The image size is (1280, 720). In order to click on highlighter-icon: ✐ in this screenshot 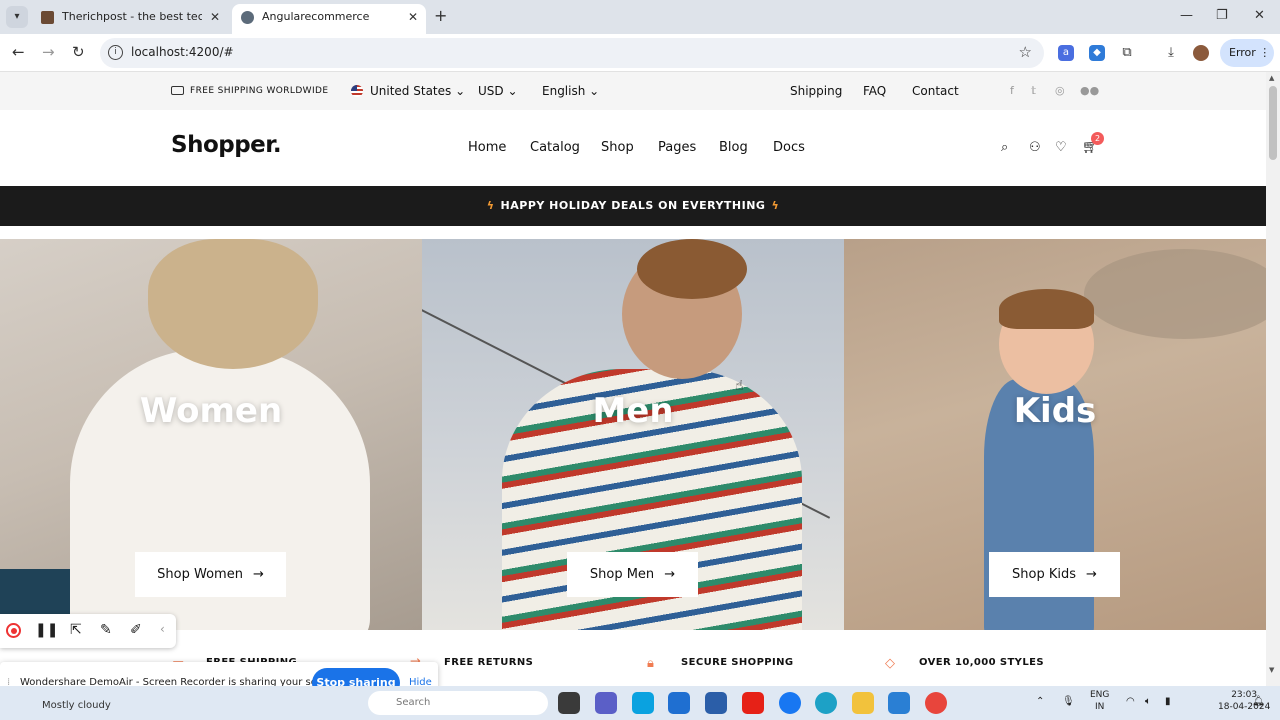, I will do `click(136, 630)`.